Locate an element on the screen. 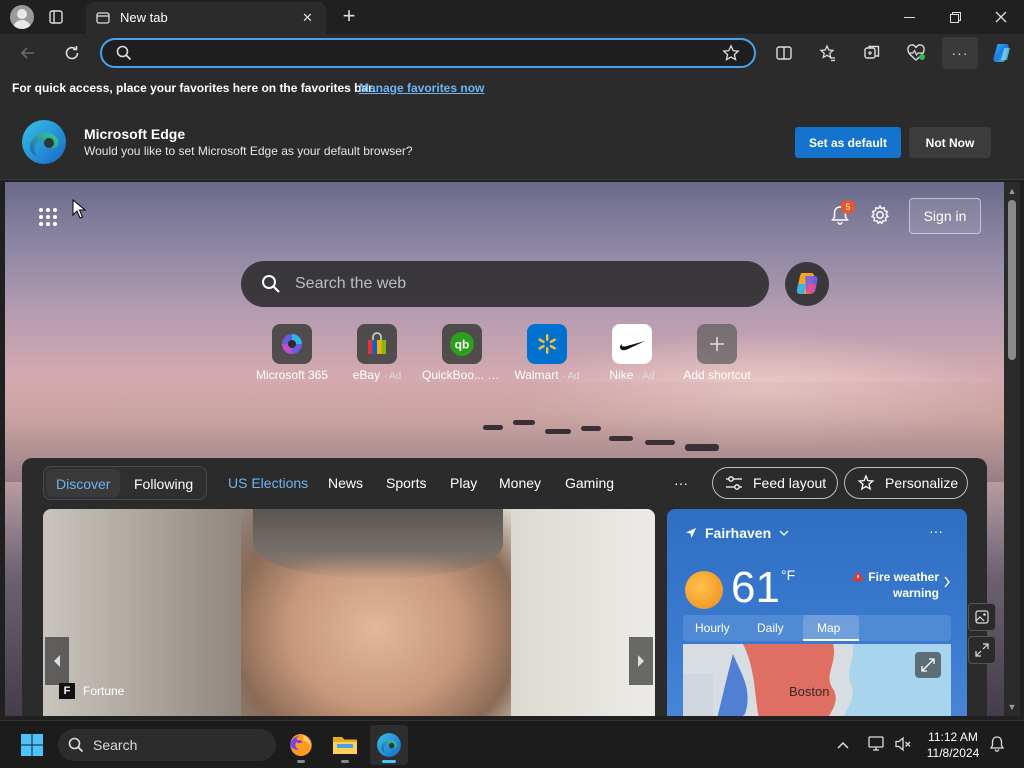 The width and height of the screenshot is (1024, 768). network-status-button is located at coordinates (877, 746).